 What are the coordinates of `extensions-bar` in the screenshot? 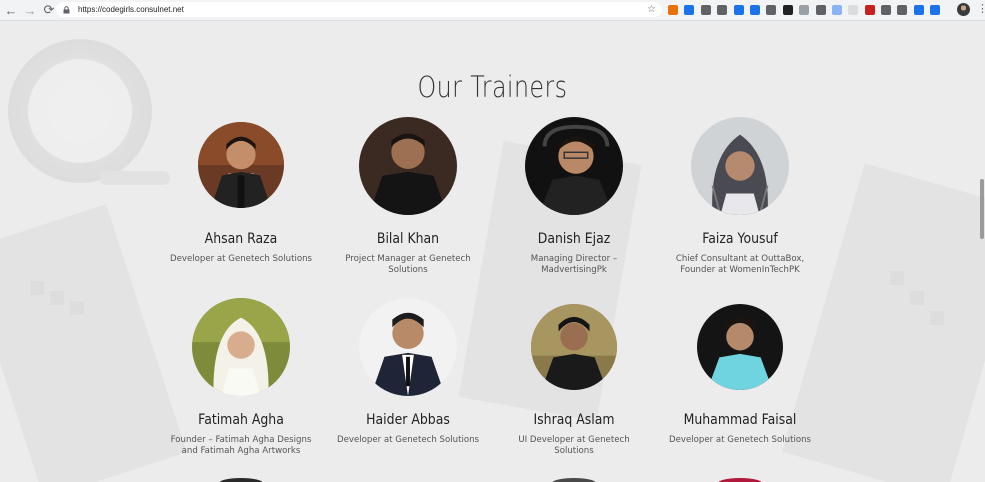 It's located at (807, 10).